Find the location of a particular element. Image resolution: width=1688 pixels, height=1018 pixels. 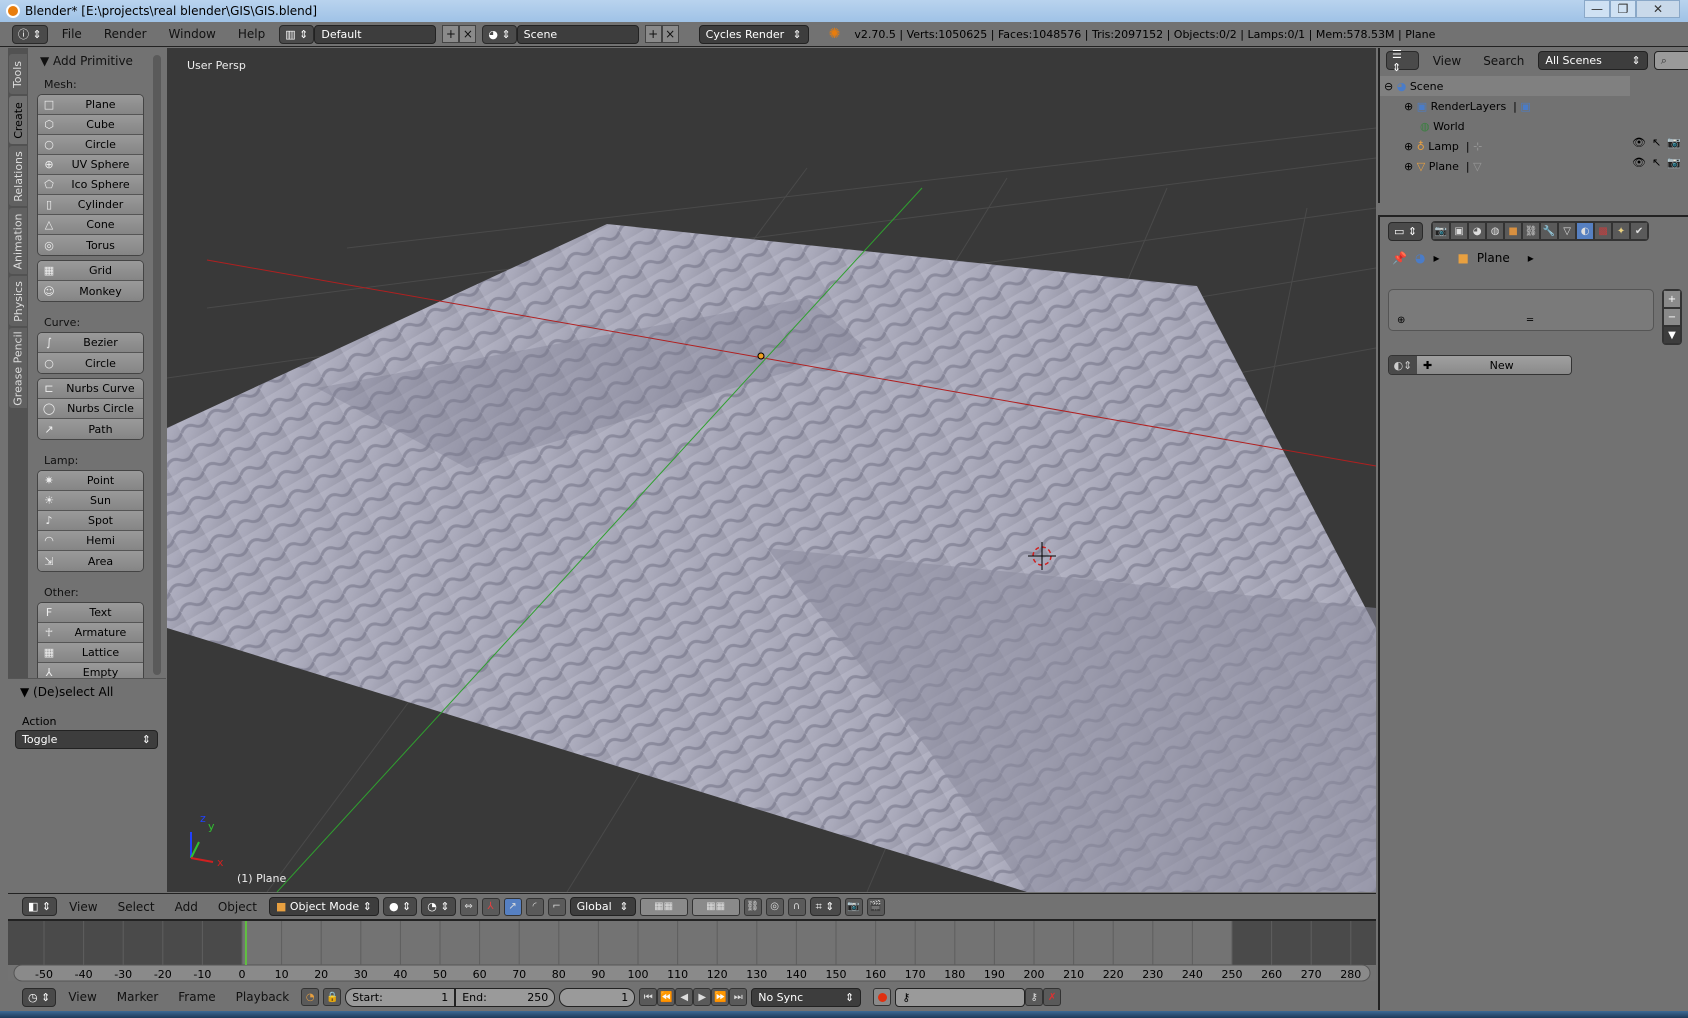

snap-toggle-icon: ∩ is located at coordinates (796, 906).